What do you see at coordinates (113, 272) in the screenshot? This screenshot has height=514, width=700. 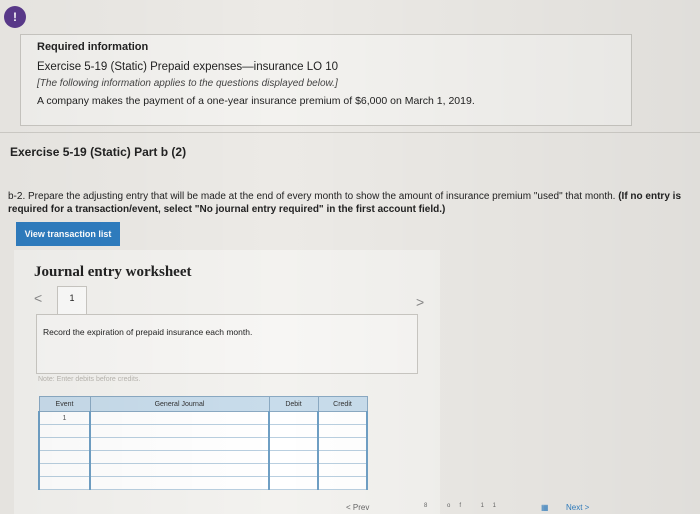 I see `worksheet-title: Journal entry worksheet` at bounding box center [113, 272].